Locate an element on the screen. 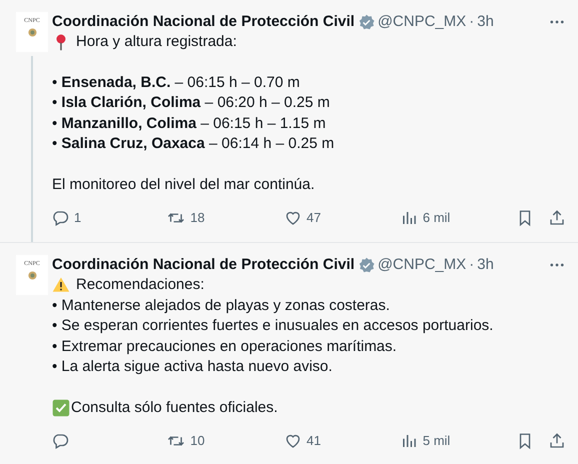 The height and width of the screenshot is (464, 578). post-text-line: Hora y altura registrada: is located at coordinates (156, 42).